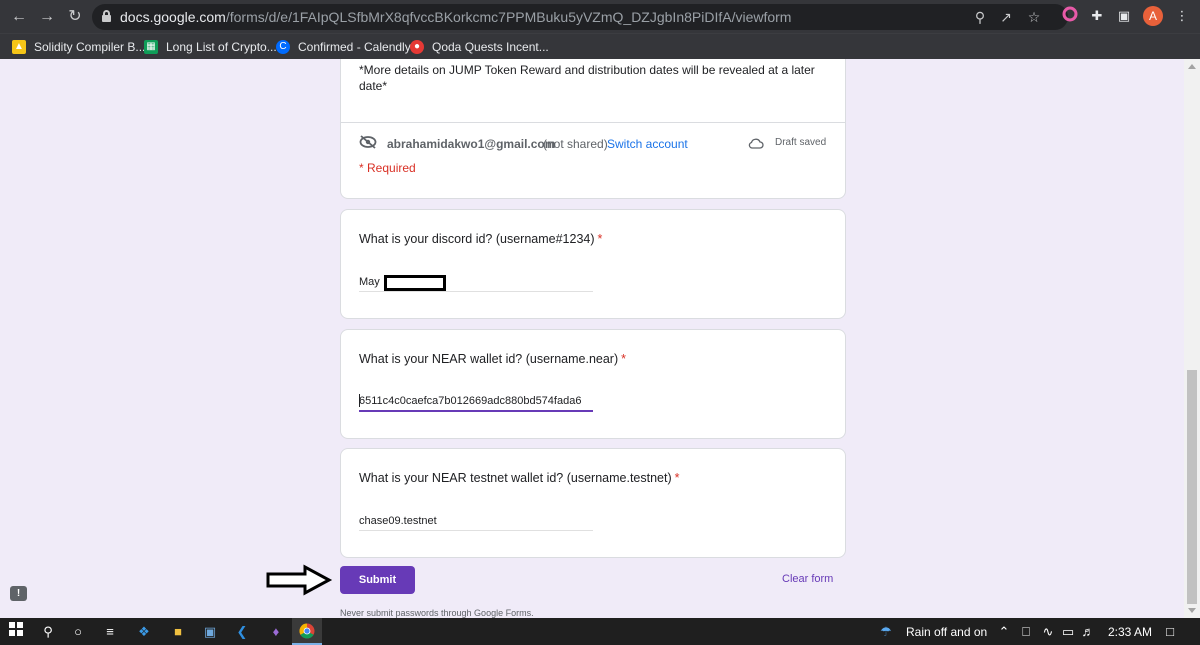  What do you see at coordinates (1182, 16) in the screenshot?
I see `menu-kebab-icon: ⋮` at bounding box center [1182, 16].